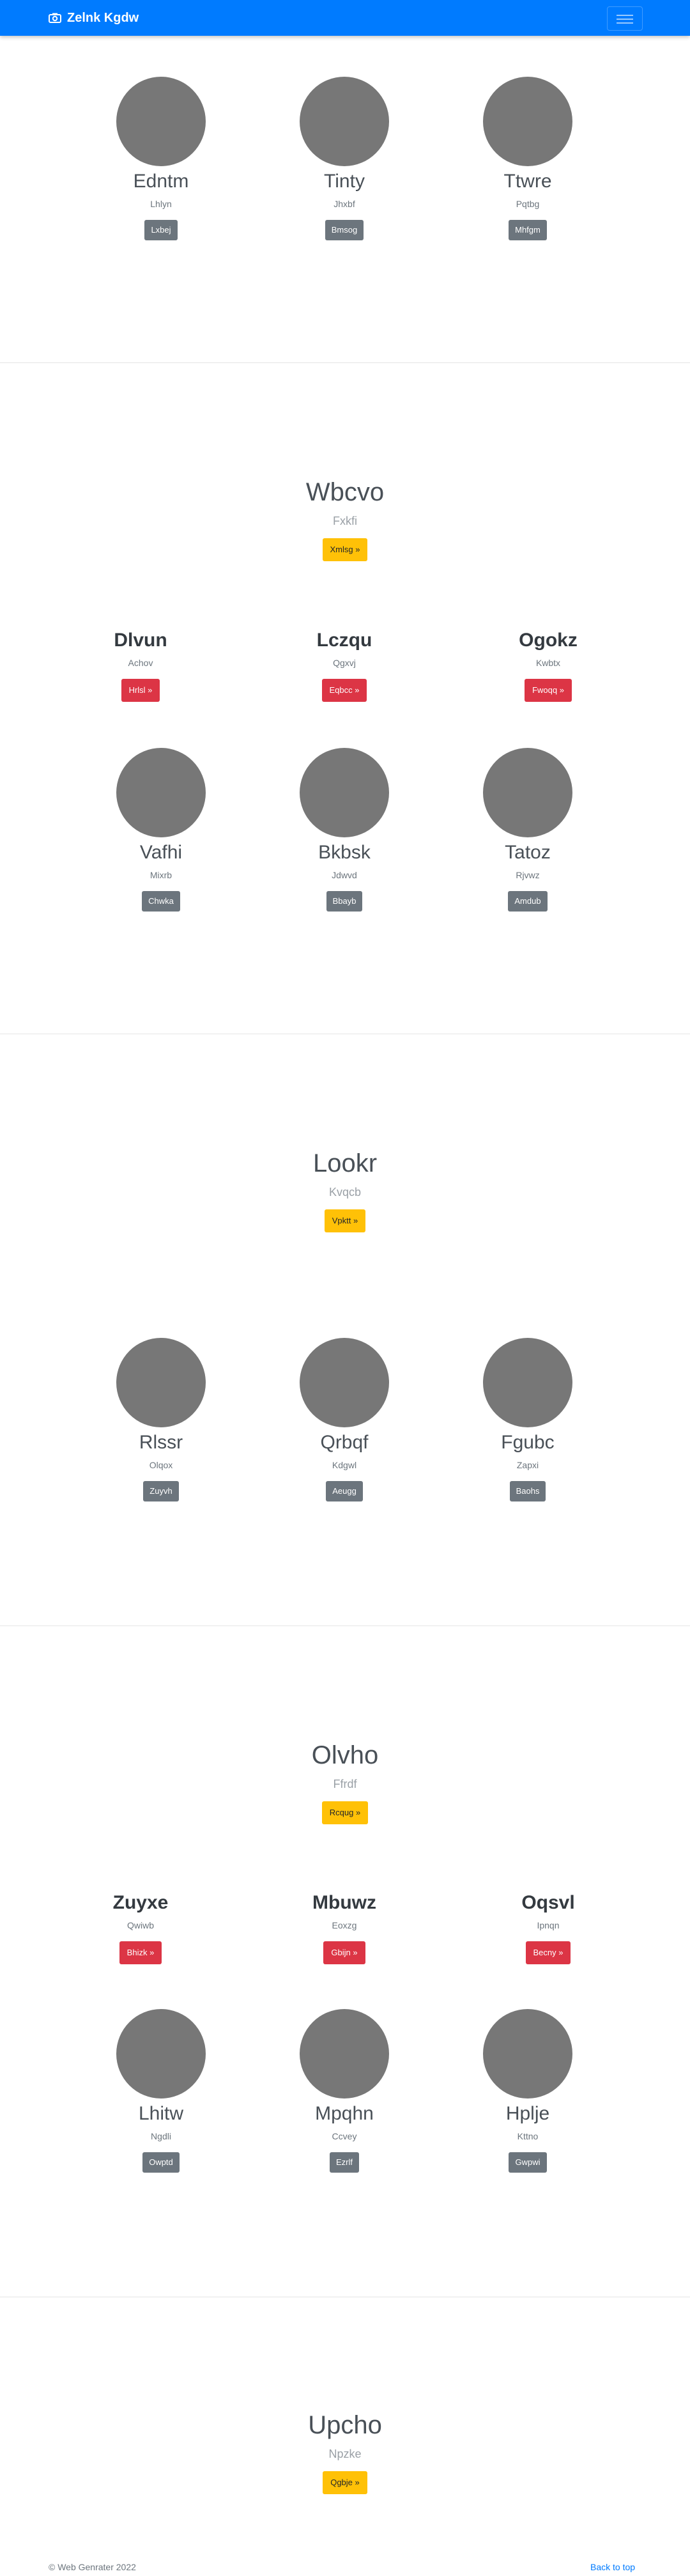 The width and height of the screenshot is (690, 2576). What do you see at coordinates (344, 663) in the screenshot?
I see `feature-subtitle: Qgxvj` at bounding box center [344, 663].